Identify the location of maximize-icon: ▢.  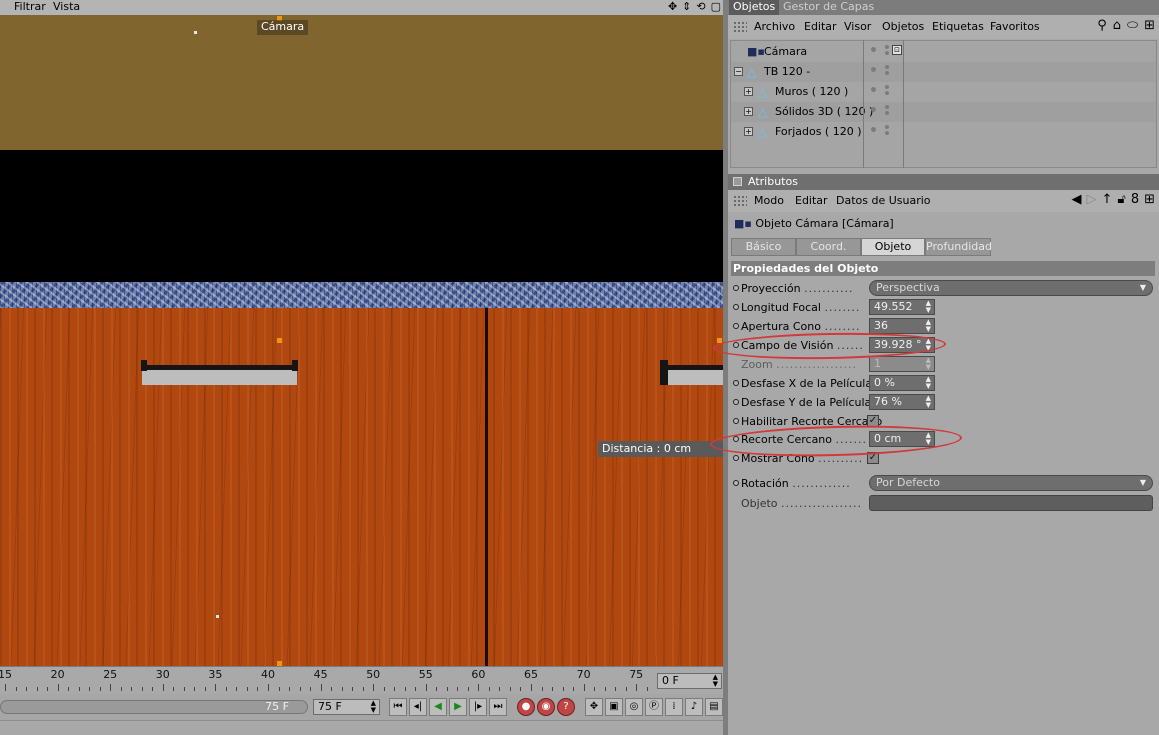
(716, 7).